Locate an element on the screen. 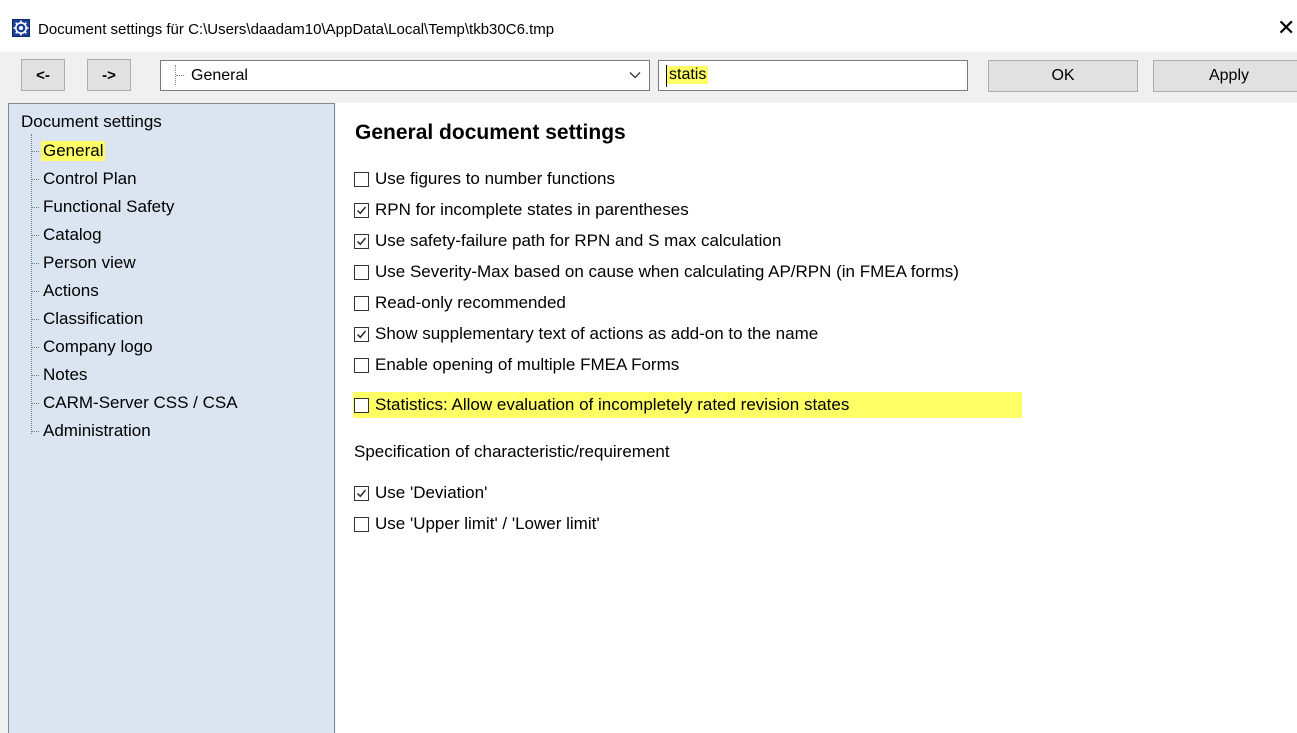 This screenshot has width=1297, height=733. tree-item-general: General is located at coordinates (171, 152).